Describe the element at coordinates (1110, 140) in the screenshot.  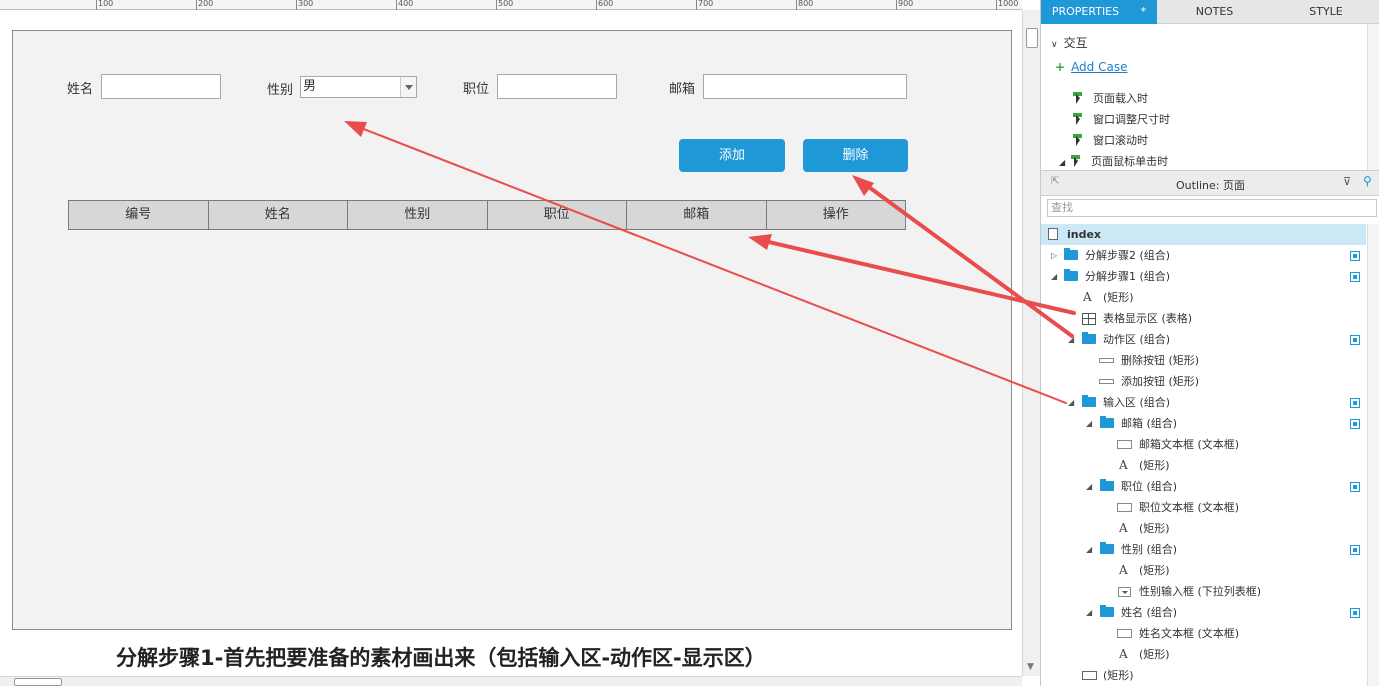
I see `event-item: 窗口滚动时` at that location.